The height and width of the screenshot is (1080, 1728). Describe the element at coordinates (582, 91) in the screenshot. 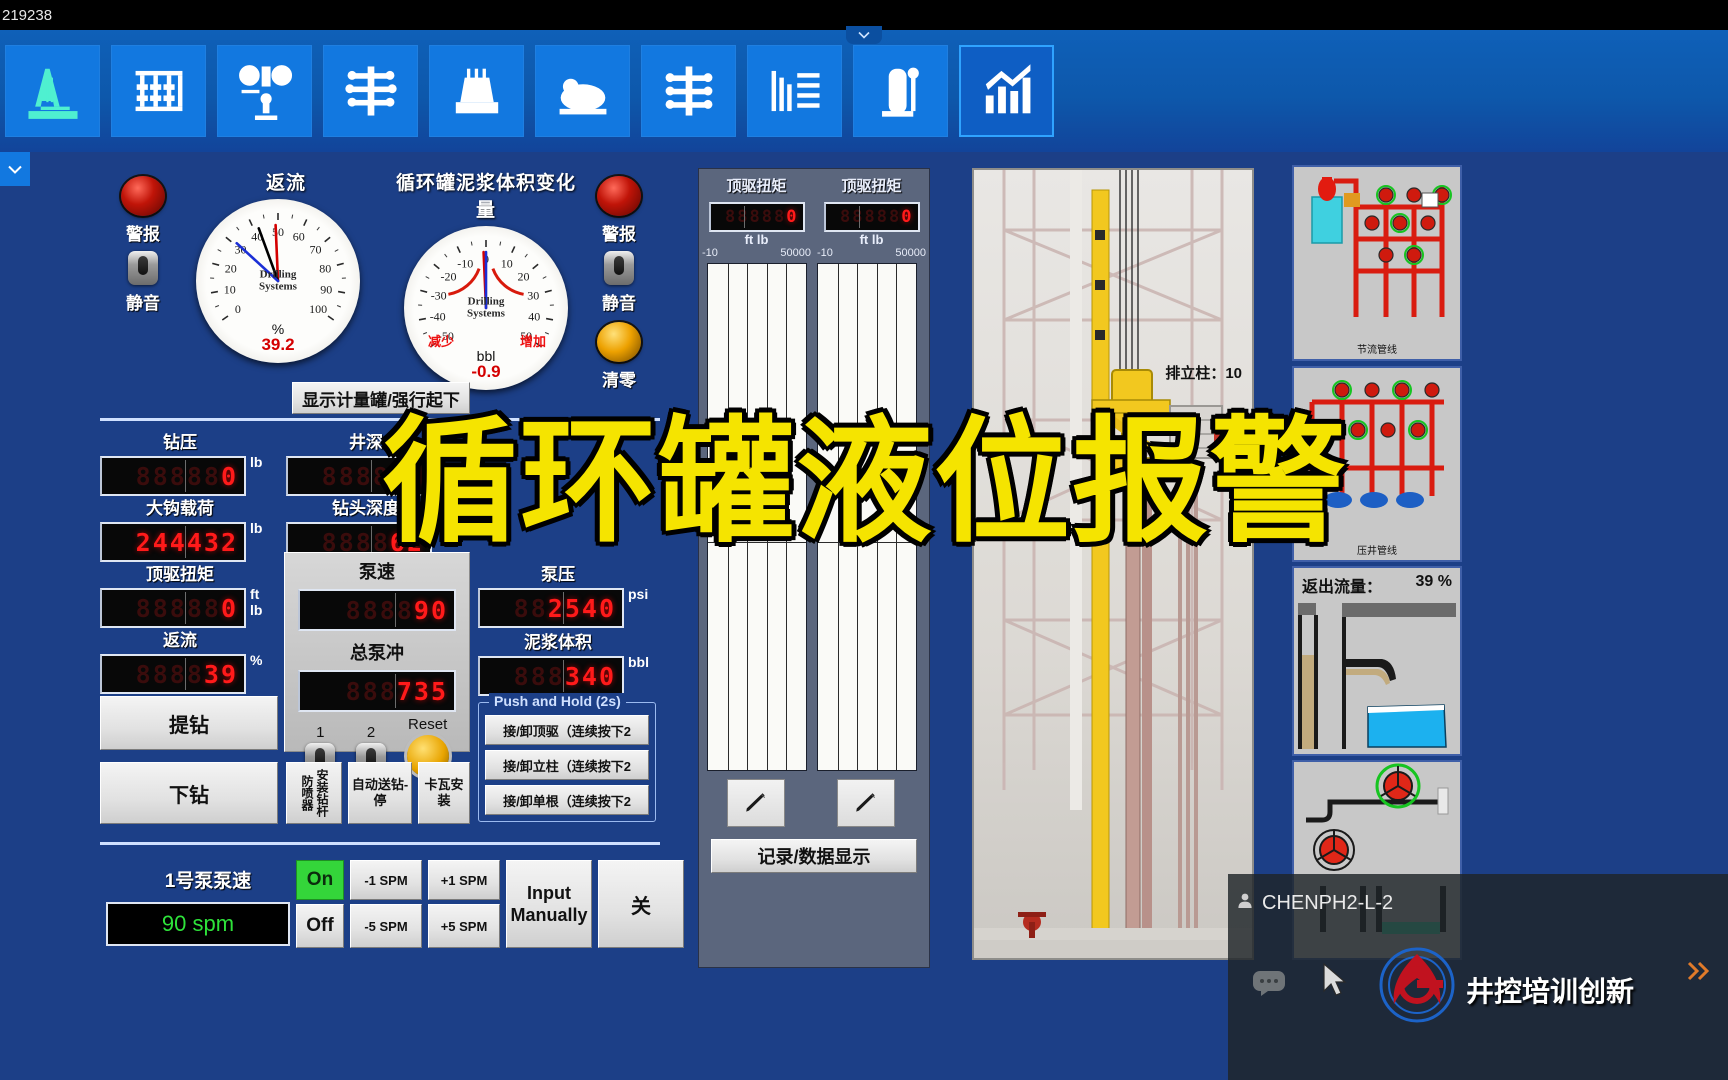

I see `nav-tile-accumulator` at that location.